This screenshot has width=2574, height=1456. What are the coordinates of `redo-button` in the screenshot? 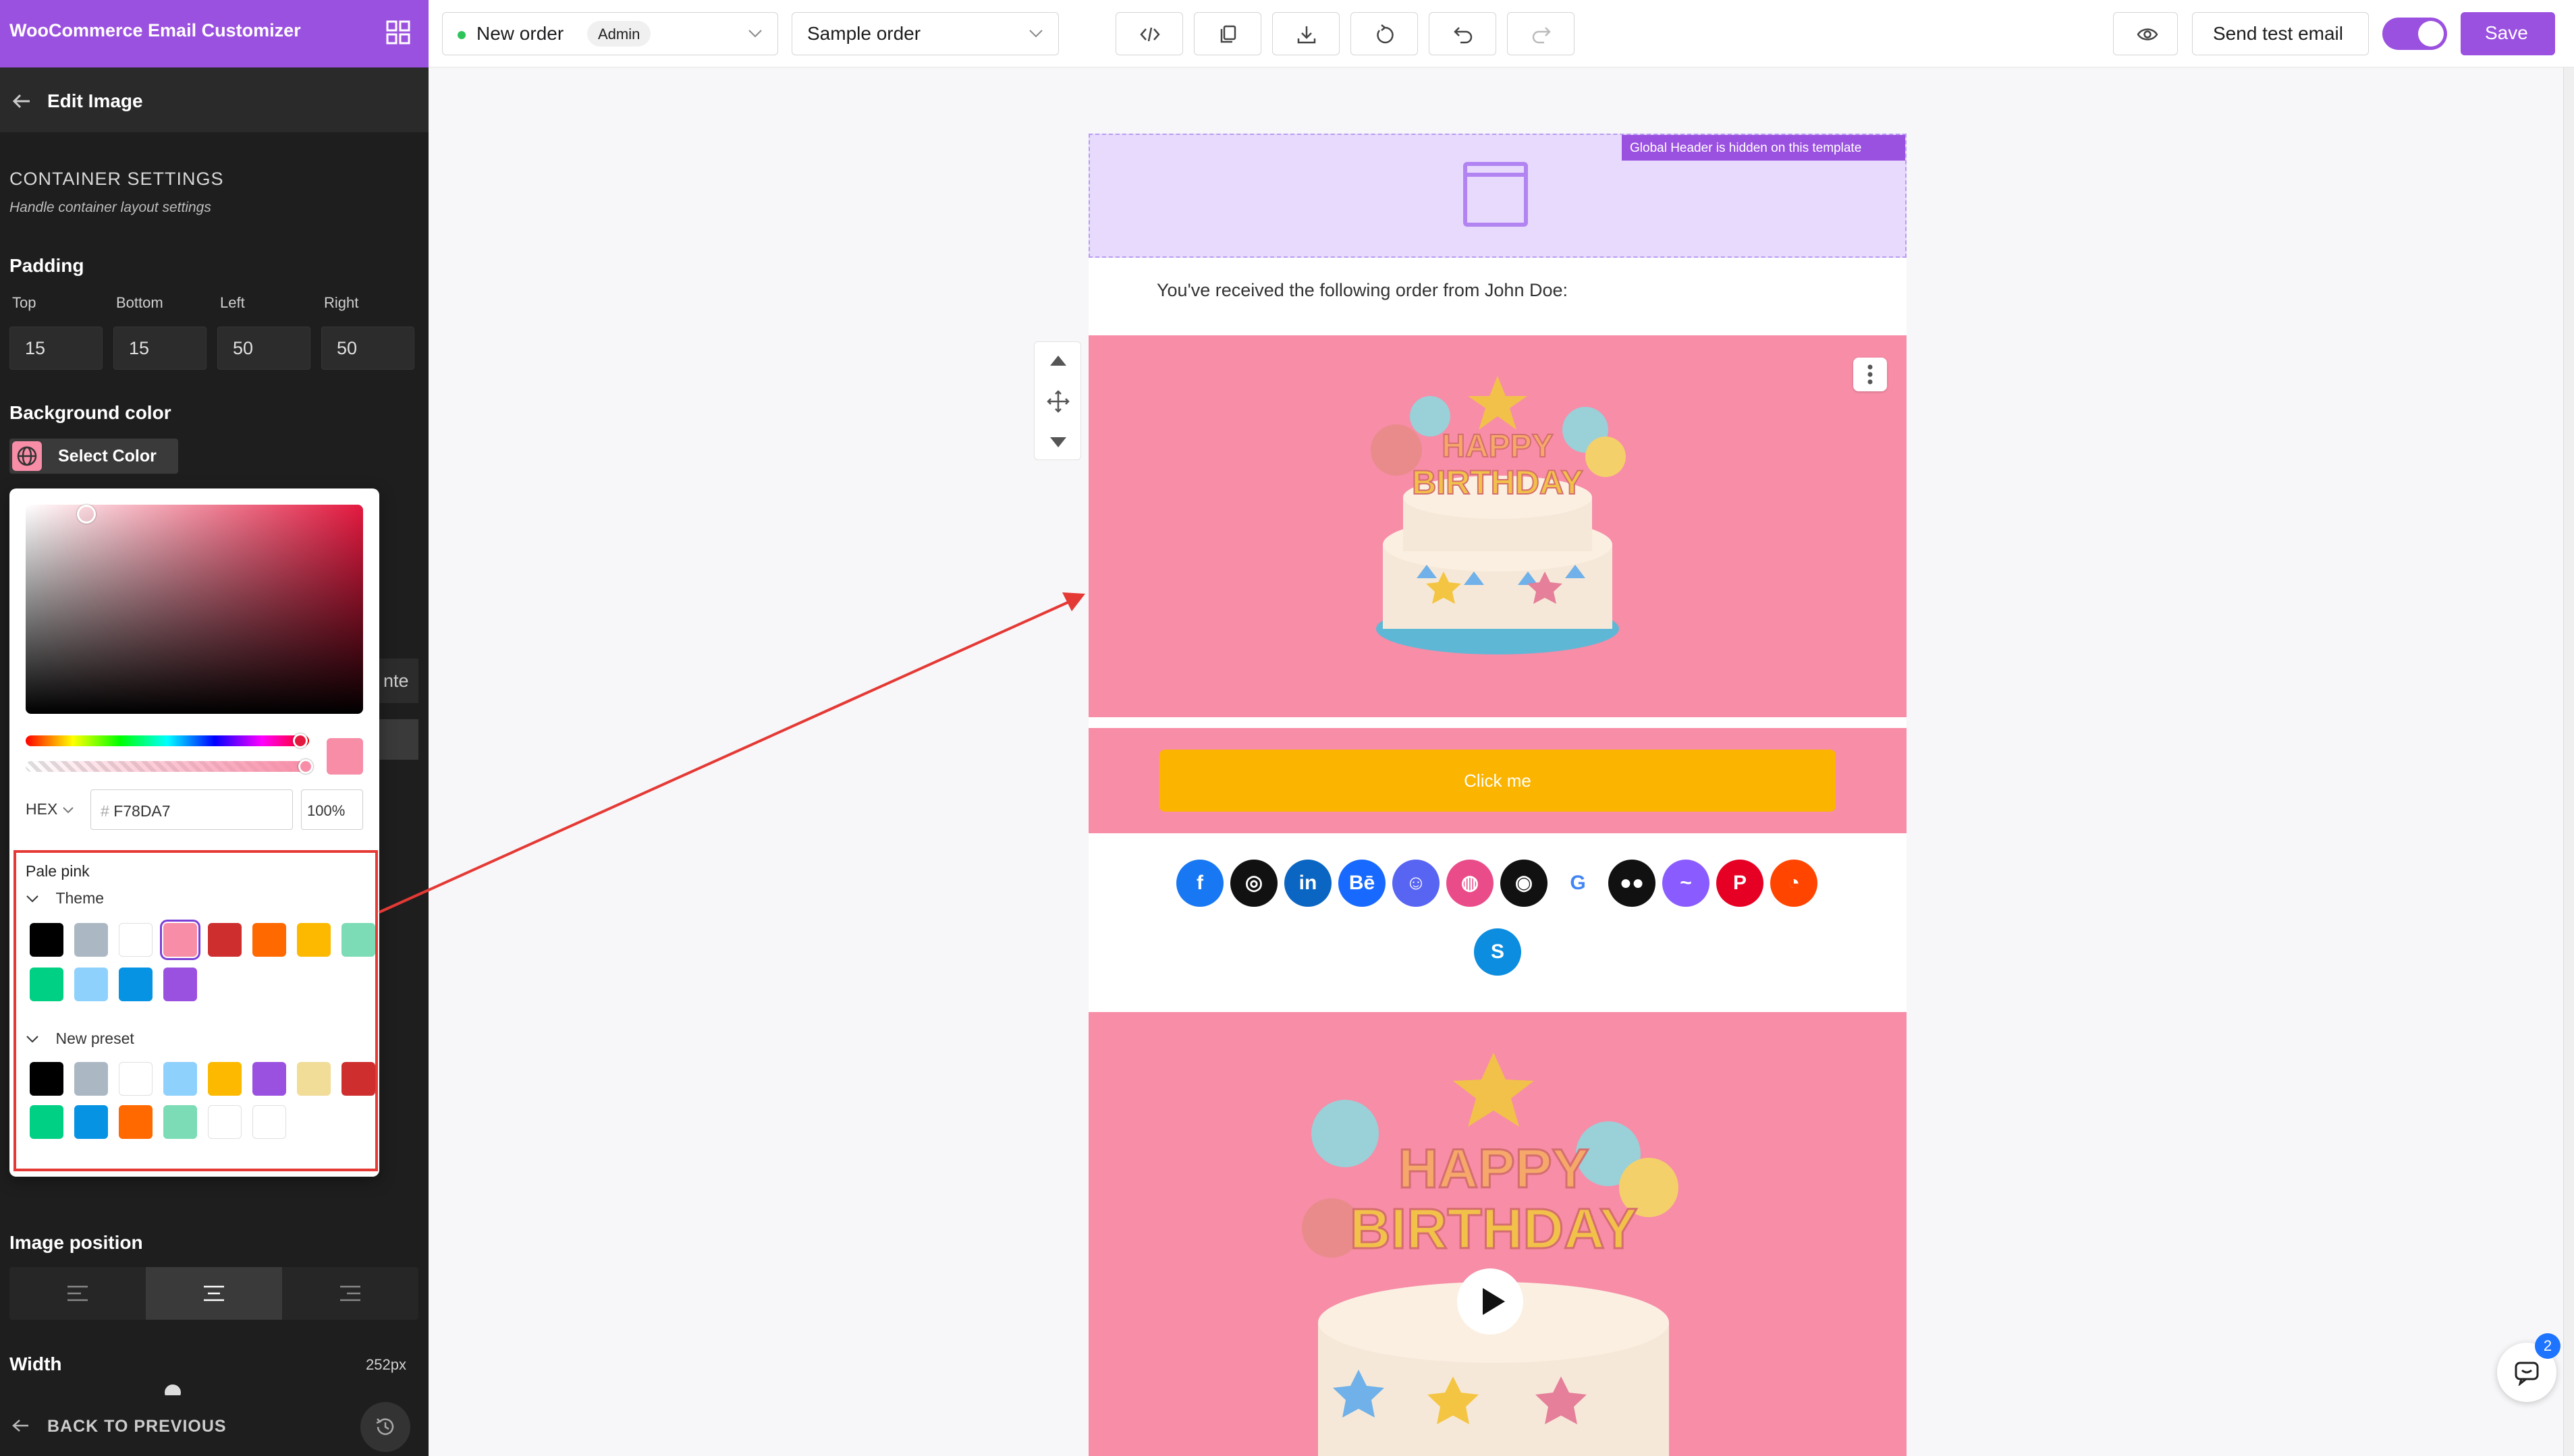 It's located at (1540, 33).